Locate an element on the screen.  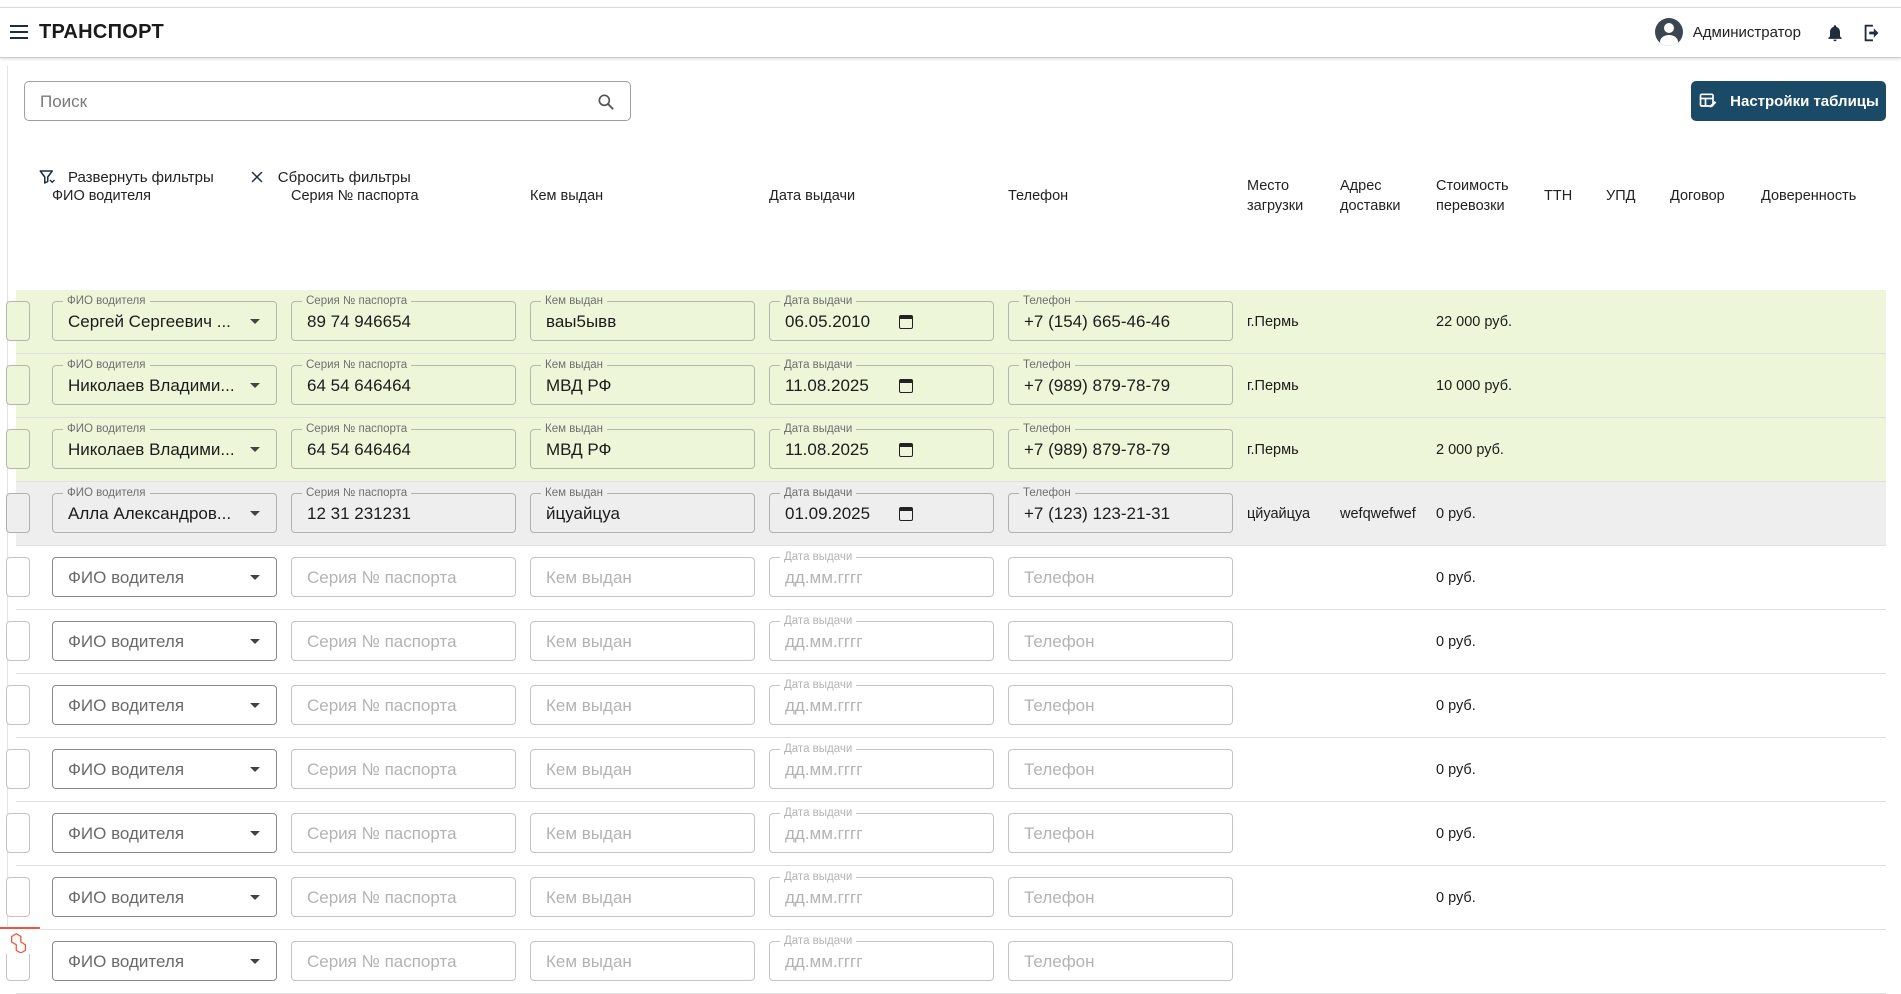
bell-icon is located at coordinates (1835, 33).